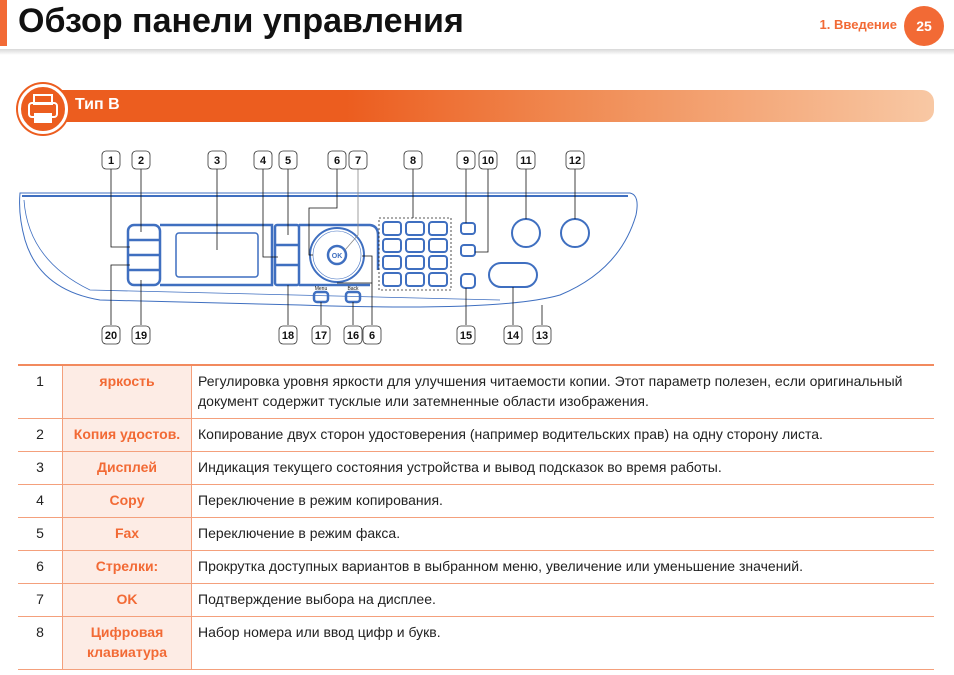 This screenshot has height=675, width=954. I want to click on button-description: Переключение в режим факса., so click(562, 534).